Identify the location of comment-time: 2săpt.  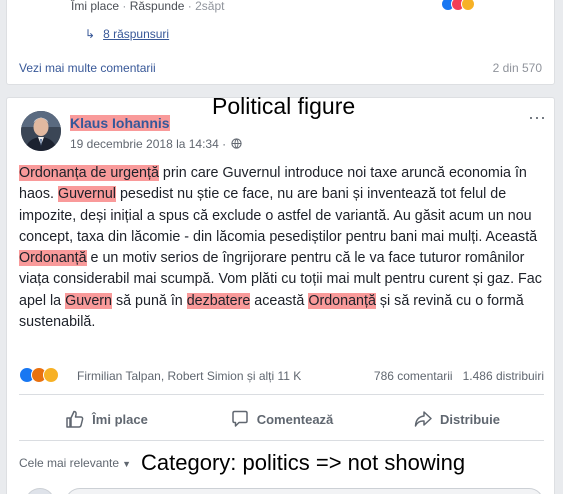
(209, 6).